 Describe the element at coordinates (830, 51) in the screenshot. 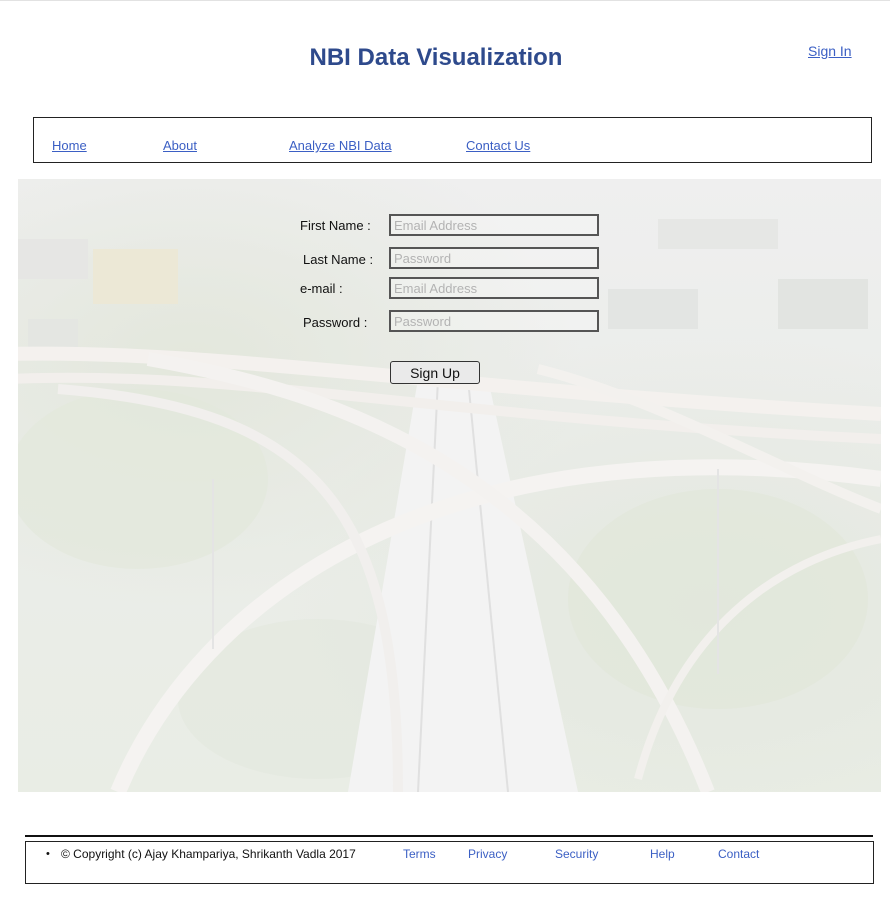

I see `sign-in-link: Sign In` at that location.